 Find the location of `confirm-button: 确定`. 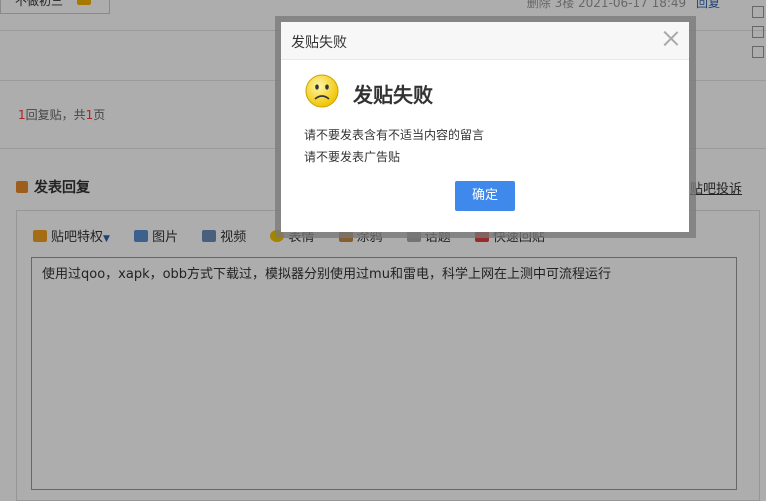

confirm-button: 确定 is located at coordinates (485, 196).